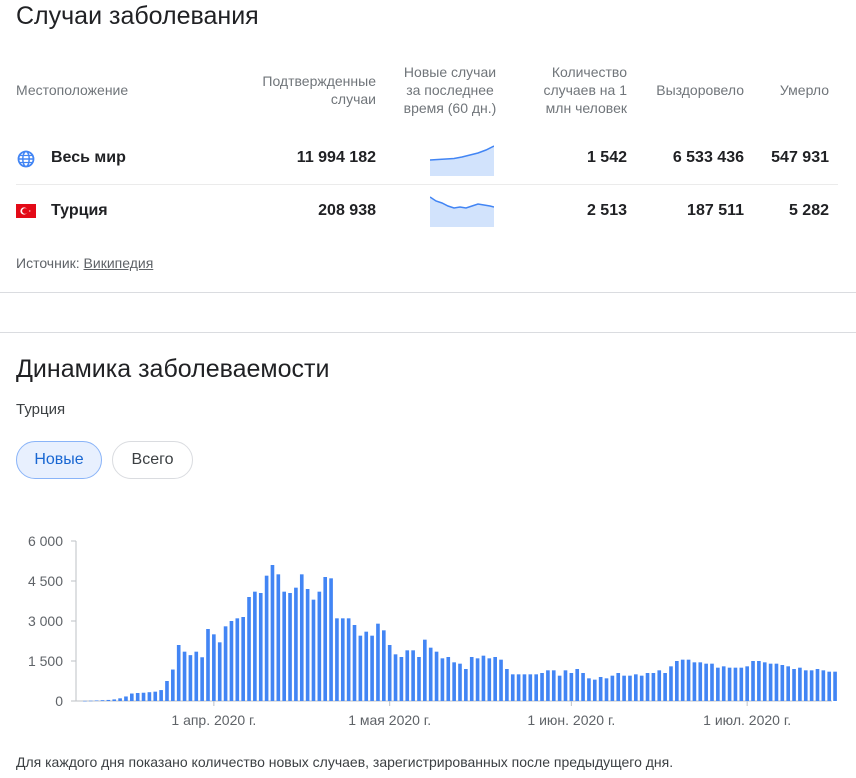 The width and height of the screenshot is (856, 778). I want to click on turkey-flag-icon, so click(26, 211).